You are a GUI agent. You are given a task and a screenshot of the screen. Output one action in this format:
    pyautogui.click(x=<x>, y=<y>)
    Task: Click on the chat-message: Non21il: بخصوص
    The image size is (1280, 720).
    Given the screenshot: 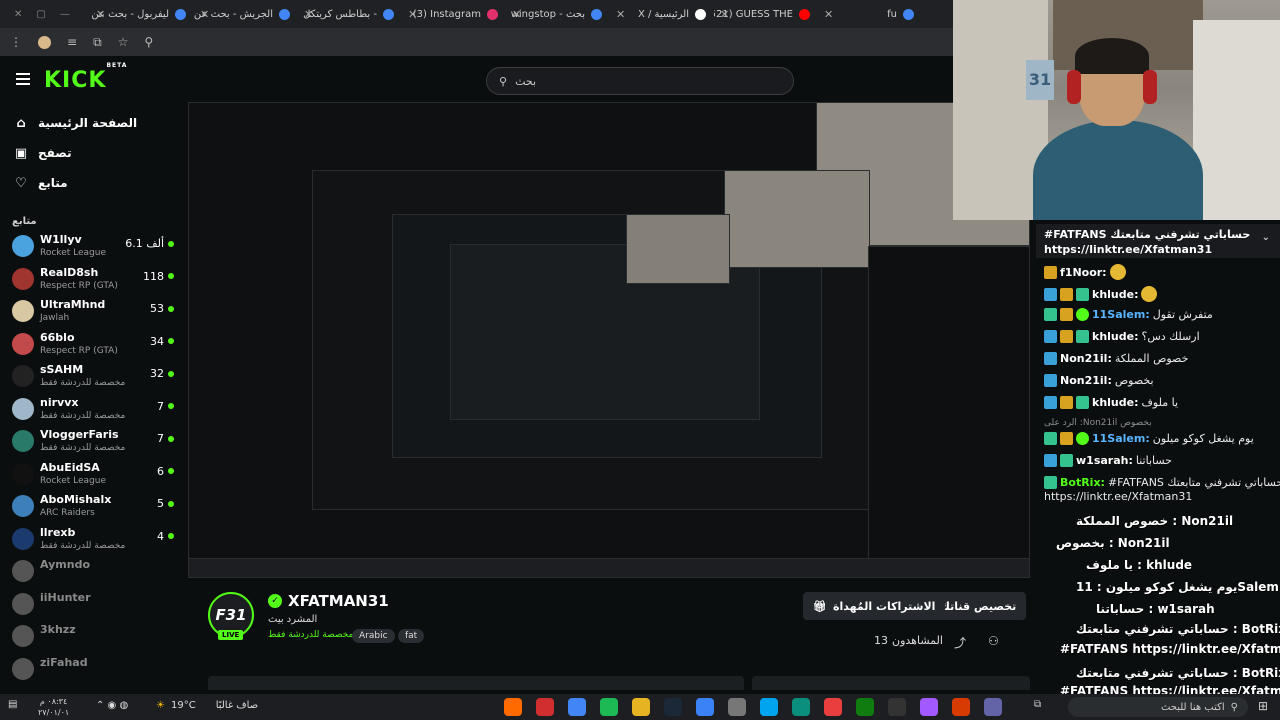 What is the action you would take?
    pyautogui.click(x=1099, y=380)
    